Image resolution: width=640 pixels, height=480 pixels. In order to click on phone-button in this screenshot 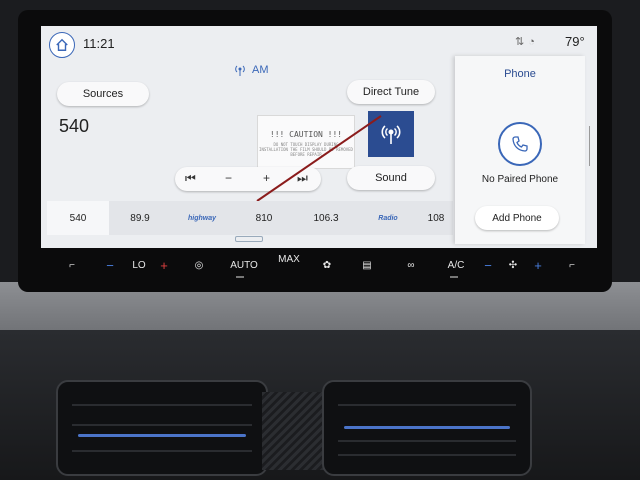, I will do `click(520, 144)`.